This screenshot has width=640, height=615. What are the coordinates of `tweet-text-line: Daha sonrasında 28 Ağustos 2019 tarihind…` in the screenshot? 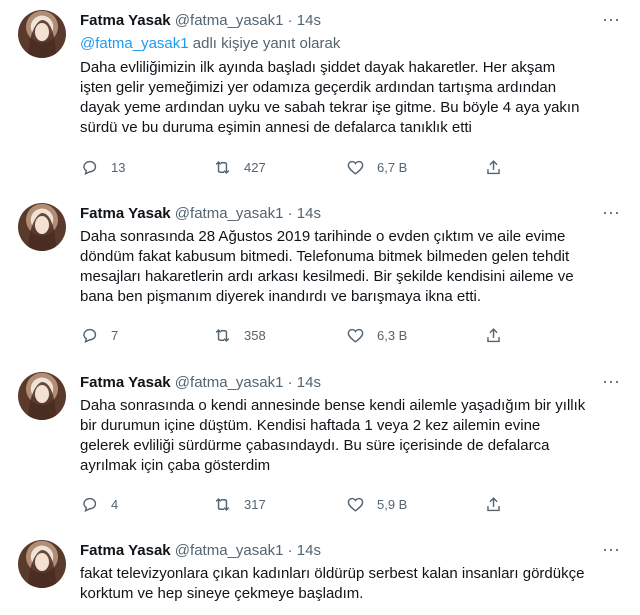 It's located at (323, 236).